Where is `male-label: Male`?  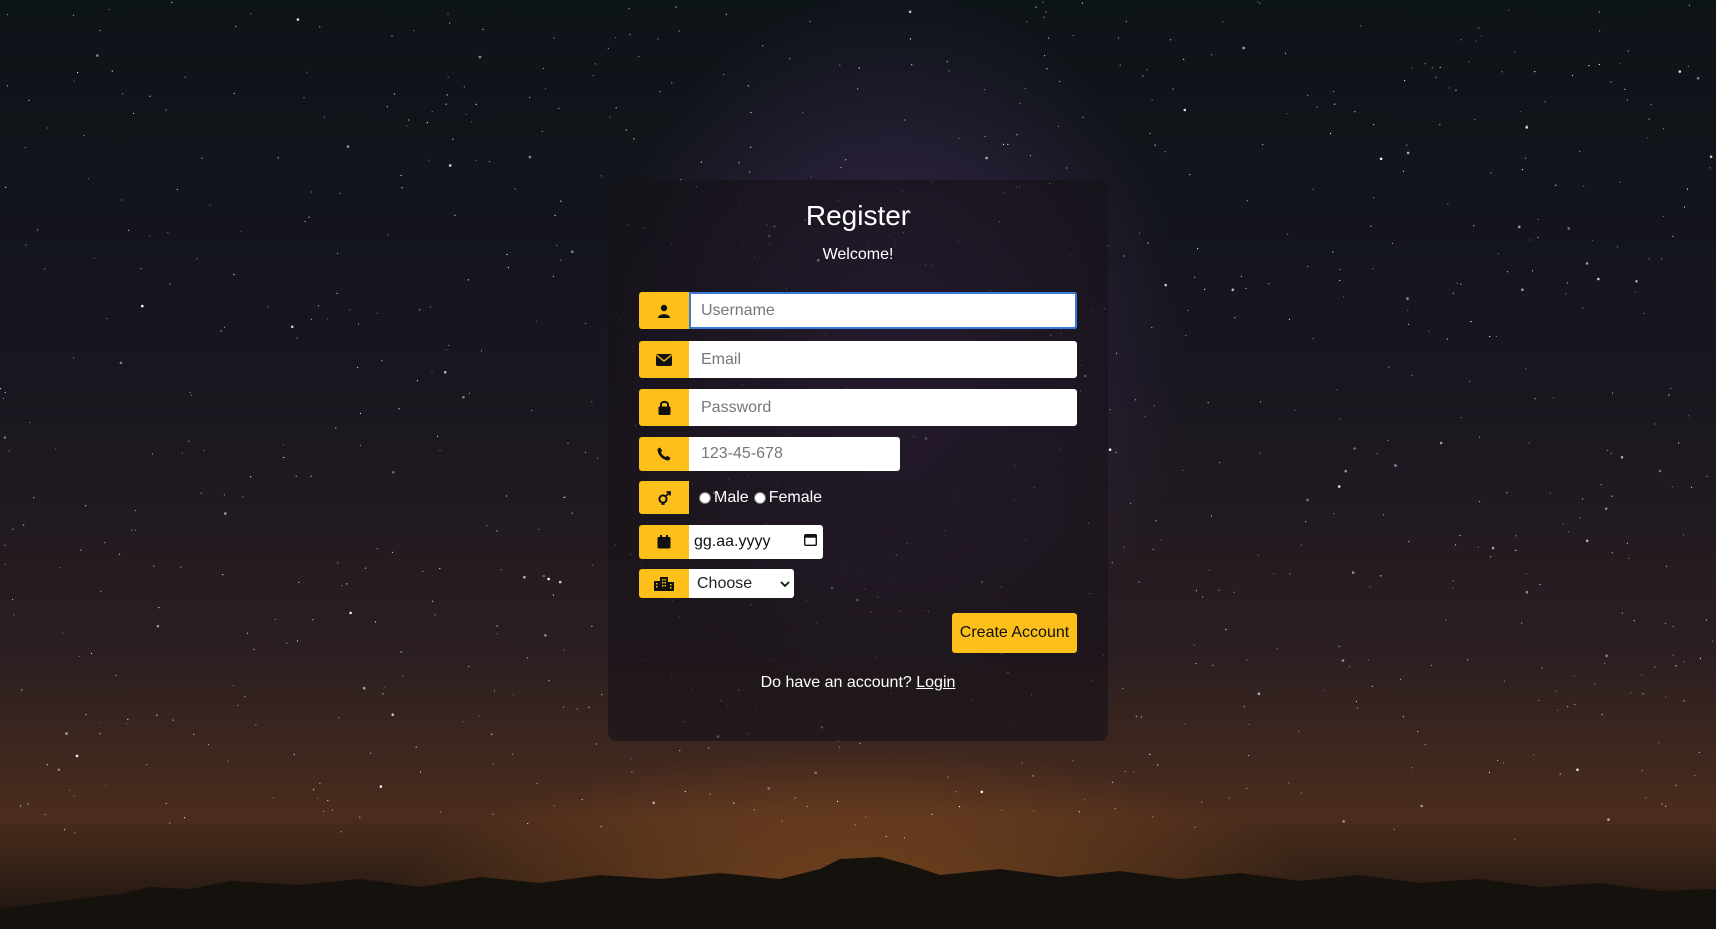
male-label: Male is located at coordinates (731, 498).